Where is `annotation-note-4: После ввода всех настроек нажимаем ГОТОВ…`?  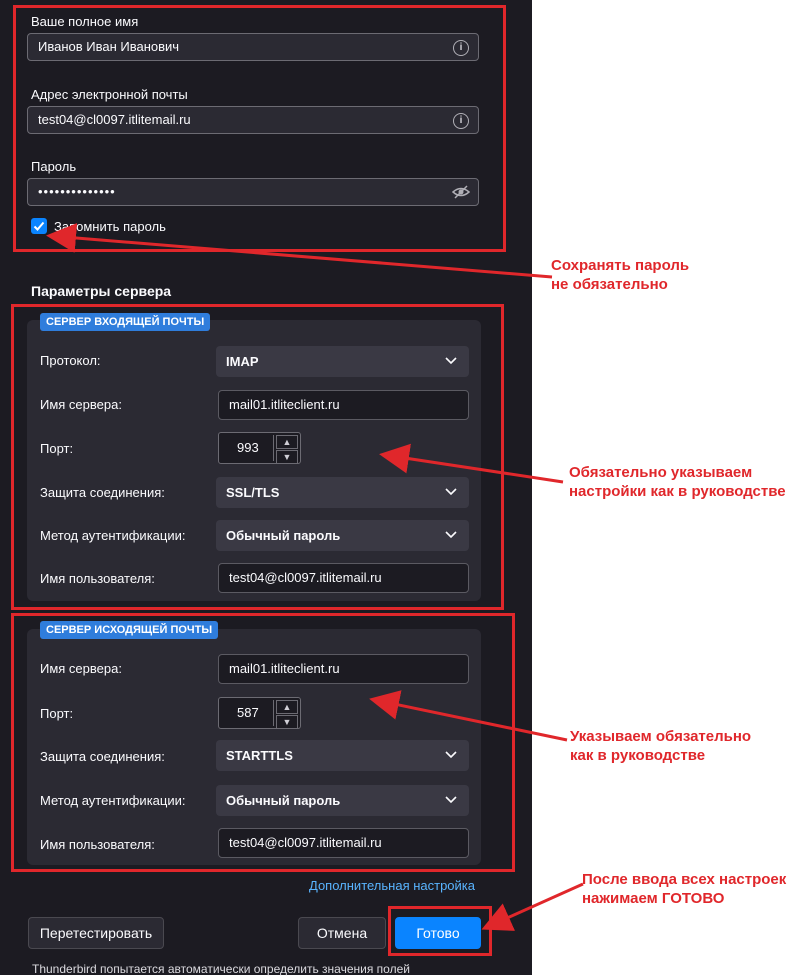 annotation-note-4: После ввода всех настроек нажимаем ГОТОВ… is located at coordinates (684, 889).